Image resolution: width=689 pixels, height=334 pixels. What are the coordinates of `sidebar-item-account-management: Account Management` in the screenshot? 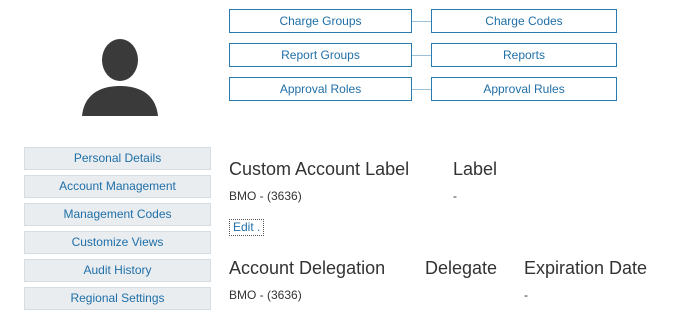 It's located at (117, 186).